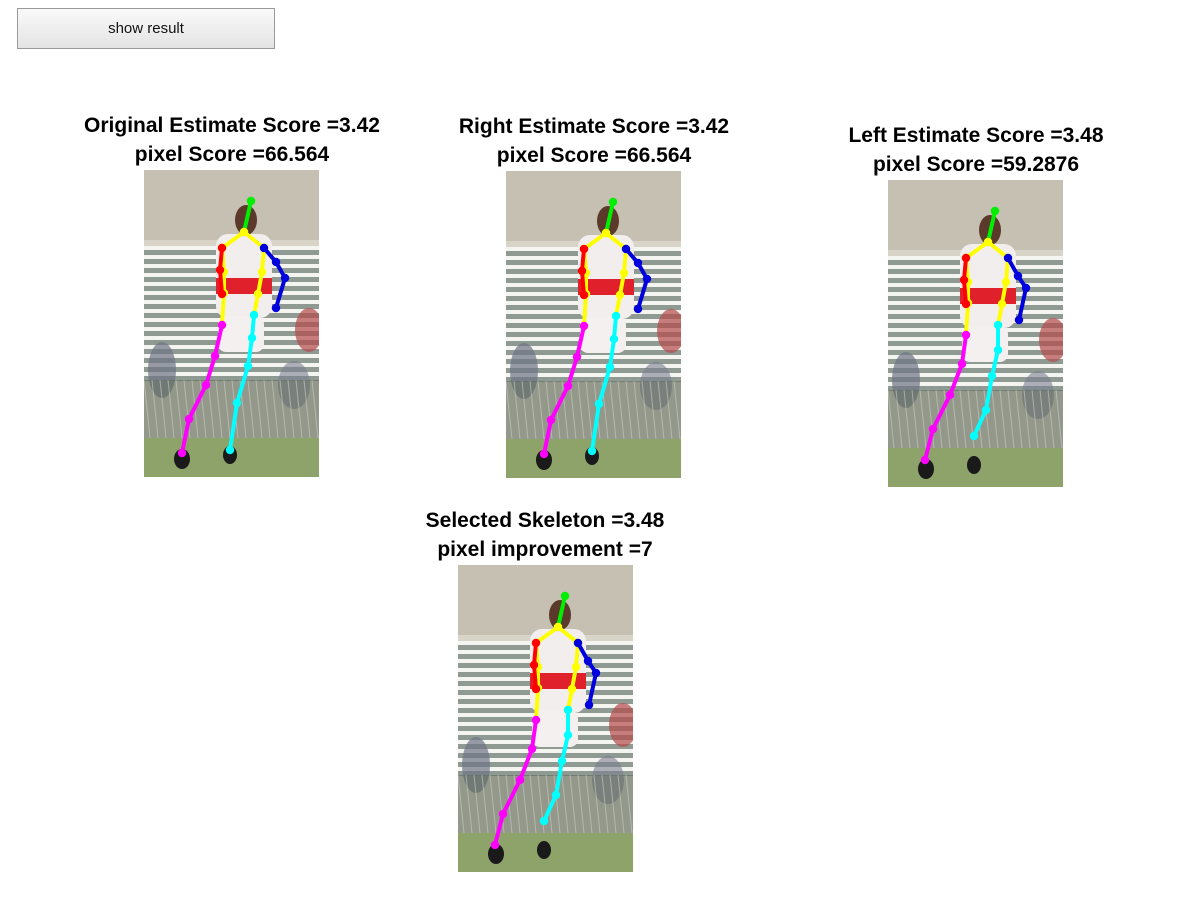 The width and height of the screenshot is (1200, 900). Describe the element at coordinates (545, 549) in the screenshot. I see `selected-pixel-improvement: pixel improvement =7` at that location.